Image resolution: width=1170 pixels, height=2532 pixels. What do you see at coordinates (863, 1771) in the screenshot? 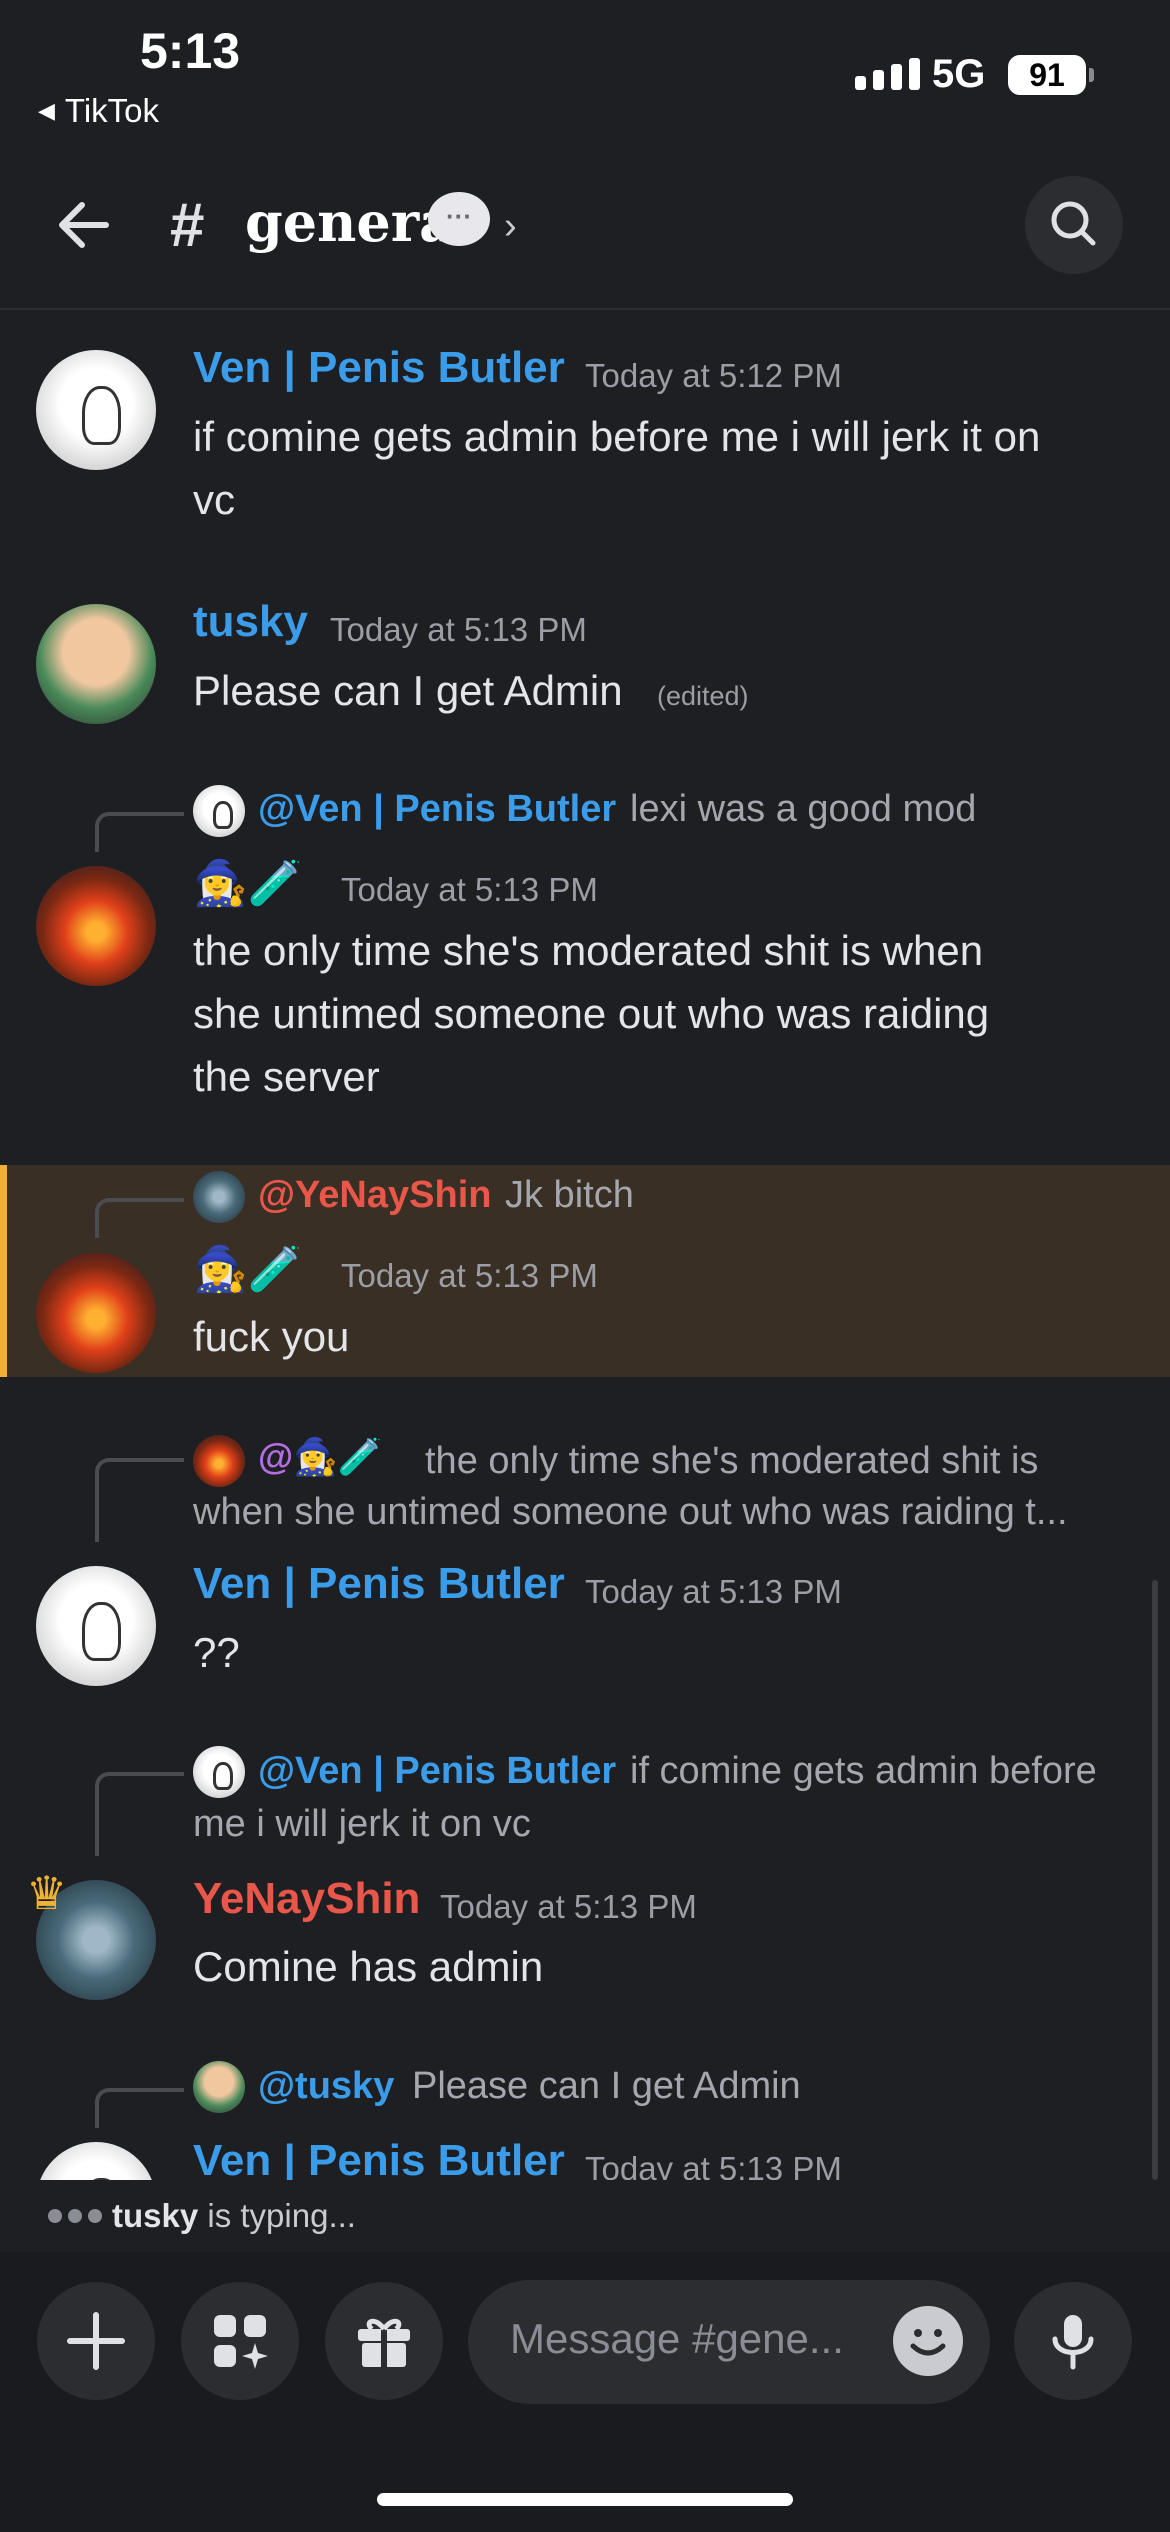
I see `reply-preview: if comine gets admin before` at bounding box center [863, 1771].